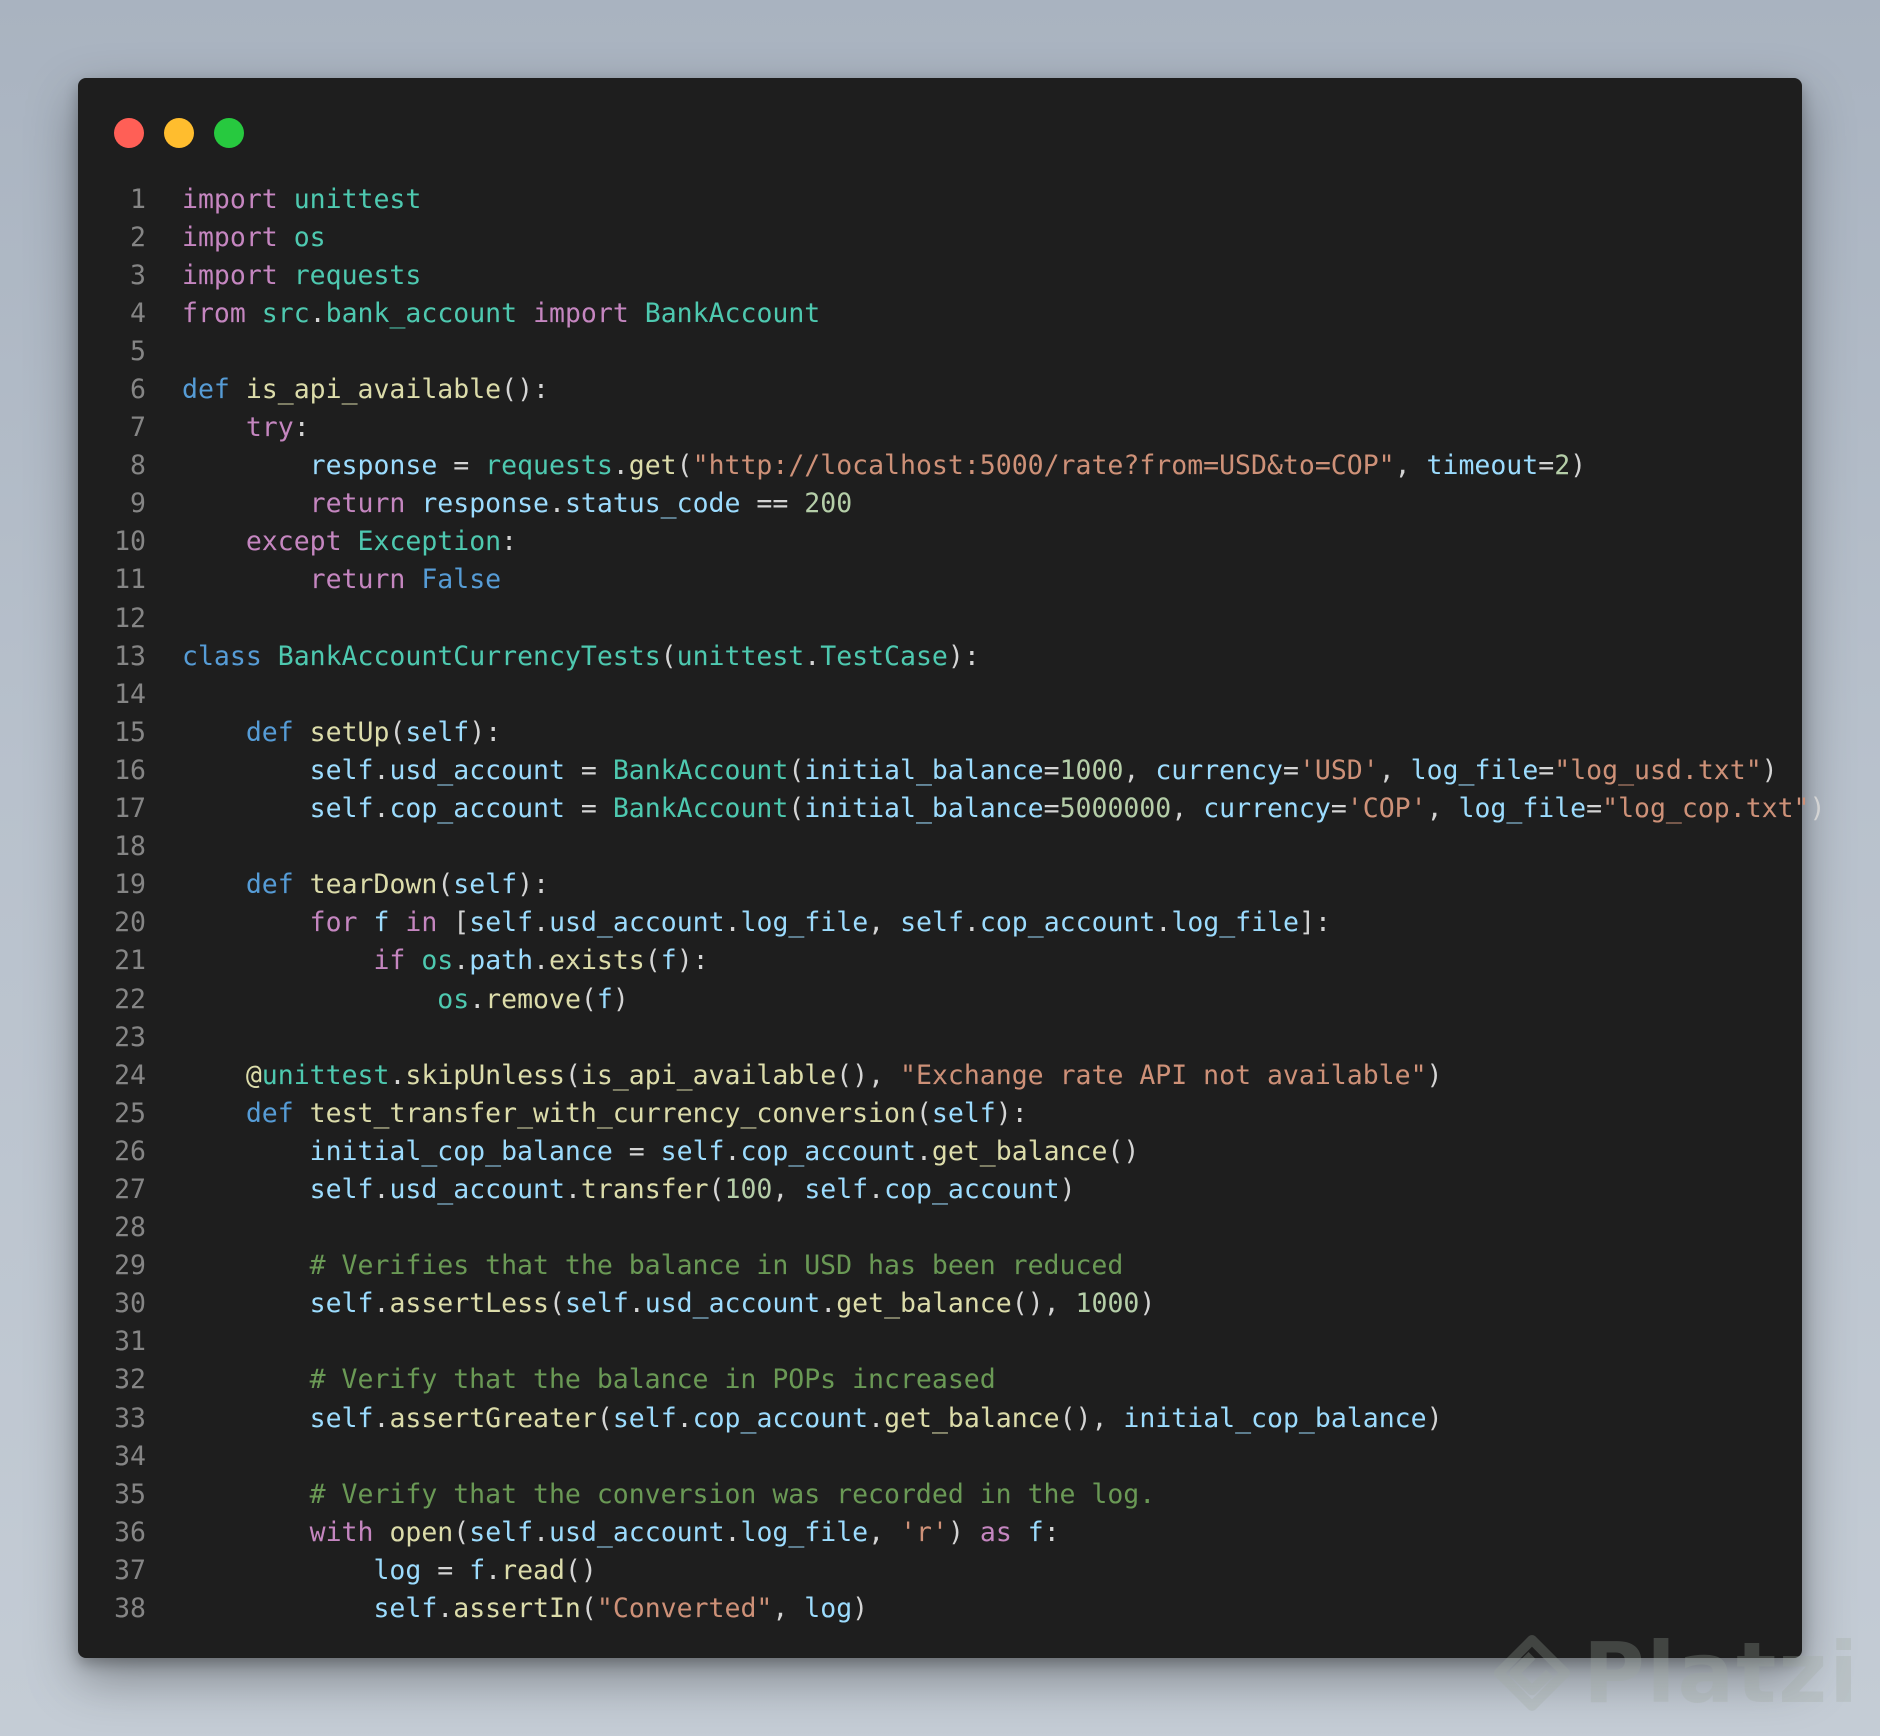  I want to click on code-token: for, so click(333, 923).